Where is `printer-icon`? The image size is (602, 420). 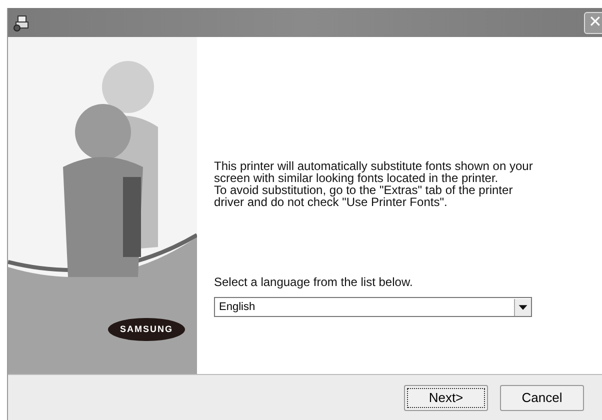 printer-icon is located at coordinates (22, 23).